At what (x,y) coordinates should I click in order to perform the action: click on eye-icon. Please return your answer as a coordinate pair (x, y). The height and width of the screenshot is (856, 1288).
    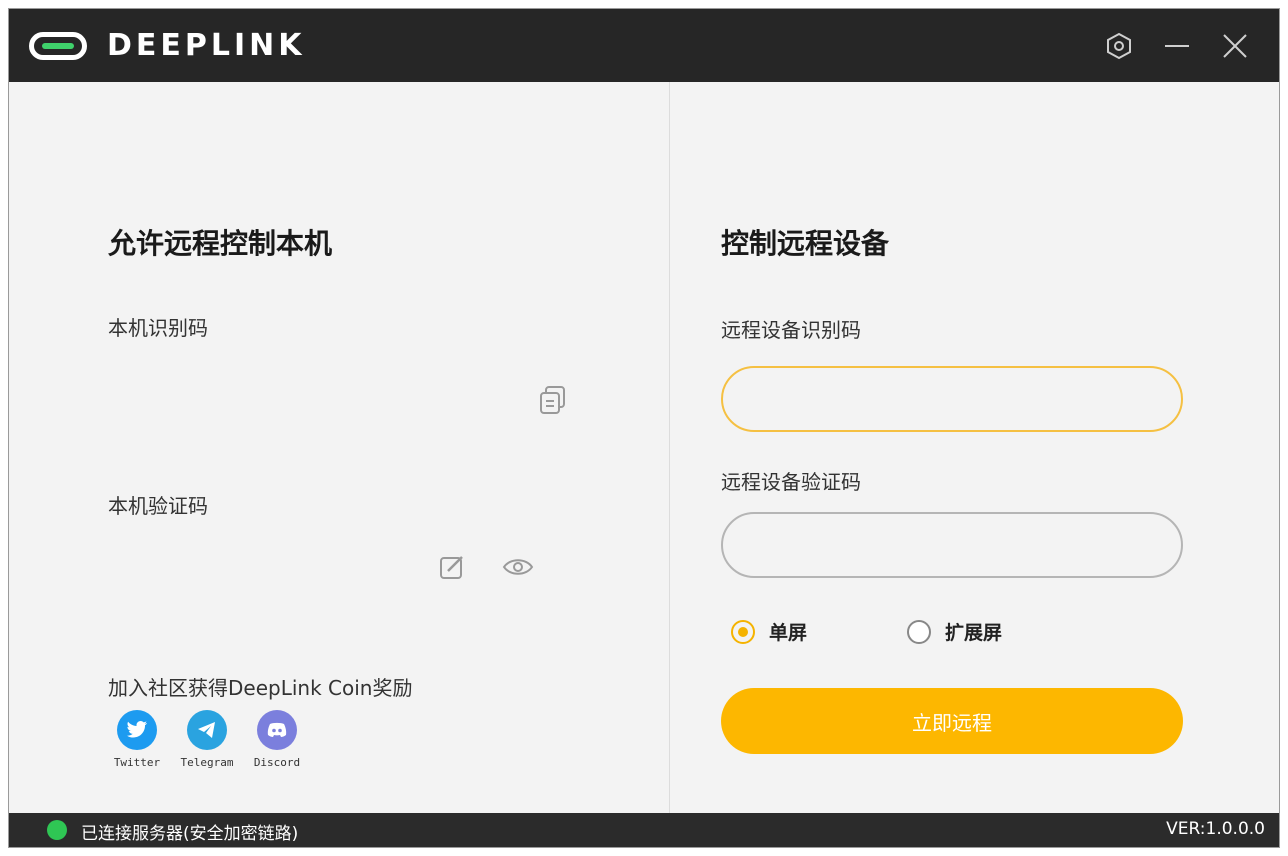
    Looking at the image, I should click on (518, 567).